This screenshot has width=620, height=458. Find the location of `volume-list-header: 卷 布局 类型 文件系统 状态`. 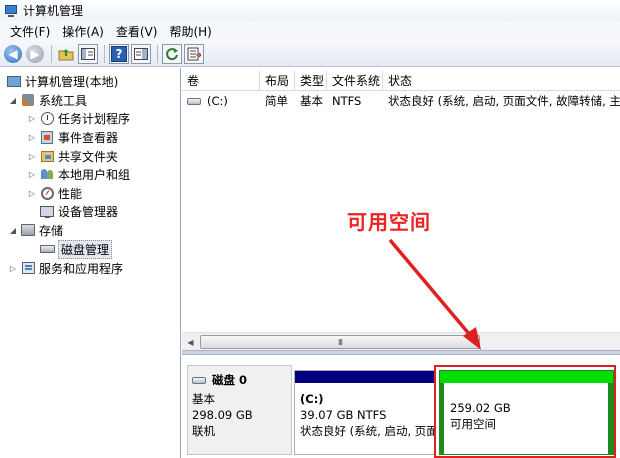

volume-list-header: 卷 布局 类型 文件系统 状态 is located at coordinates (401, 81).